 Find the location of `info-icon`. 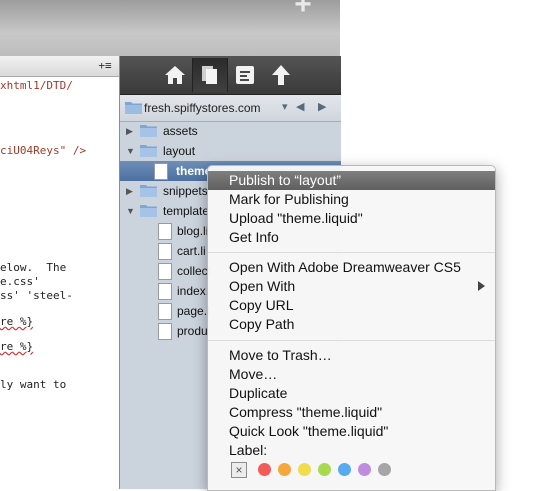

info-icon is located at coordinates (245, 75).